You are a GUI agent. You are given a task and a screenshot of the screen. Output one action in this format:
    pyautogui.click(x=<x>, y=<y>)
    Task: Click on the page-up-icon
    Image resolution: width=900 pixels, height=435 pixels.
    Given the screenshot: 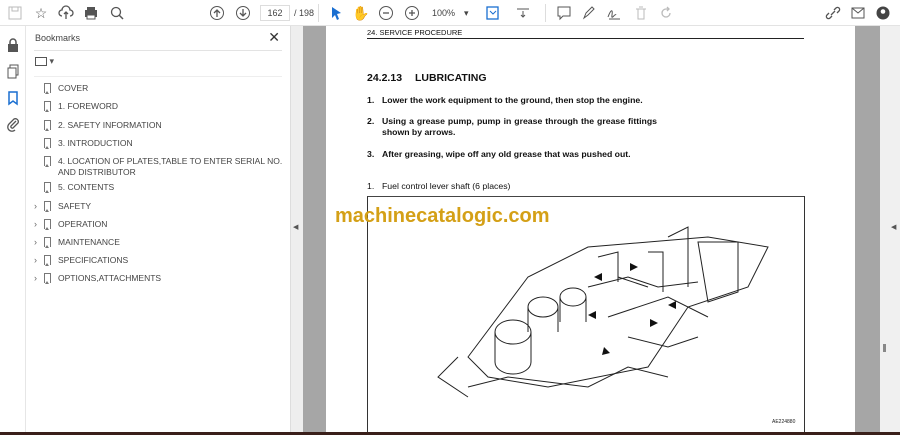 What is the action you would take?
    pyautogui.click(x=217, y=13)
    